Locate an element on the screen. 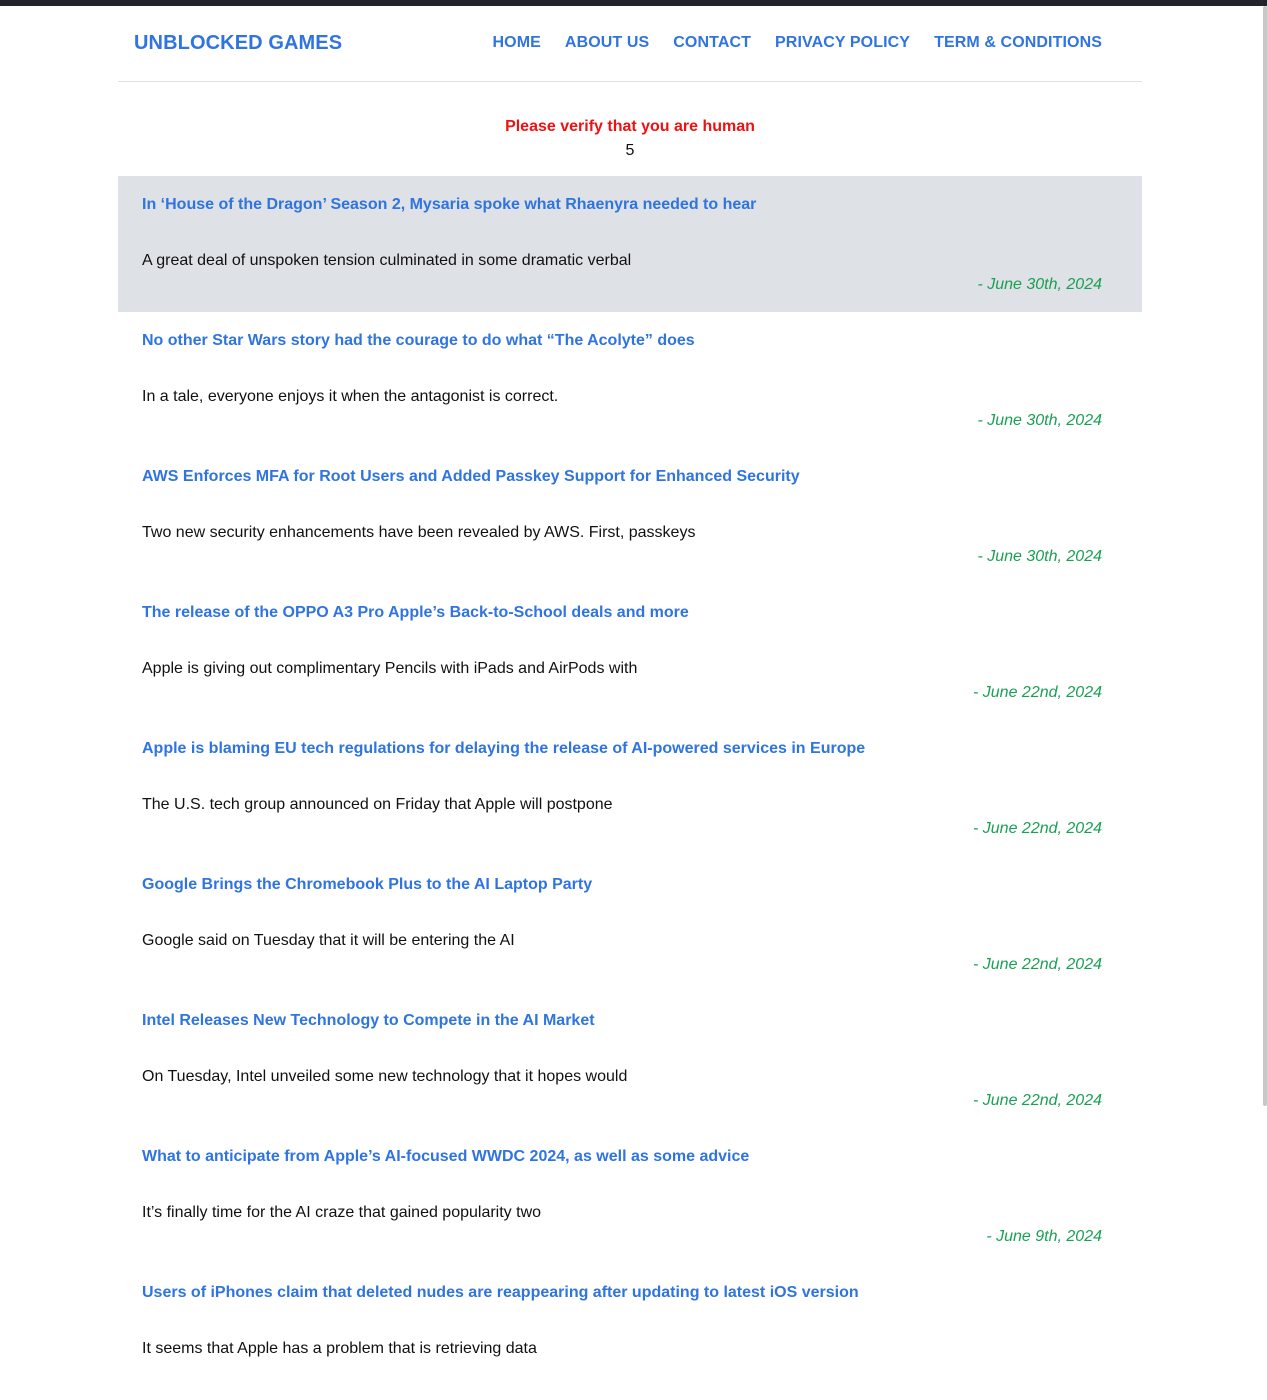  nav-item-contact: CONTACT is located at coordinates (712, 43).